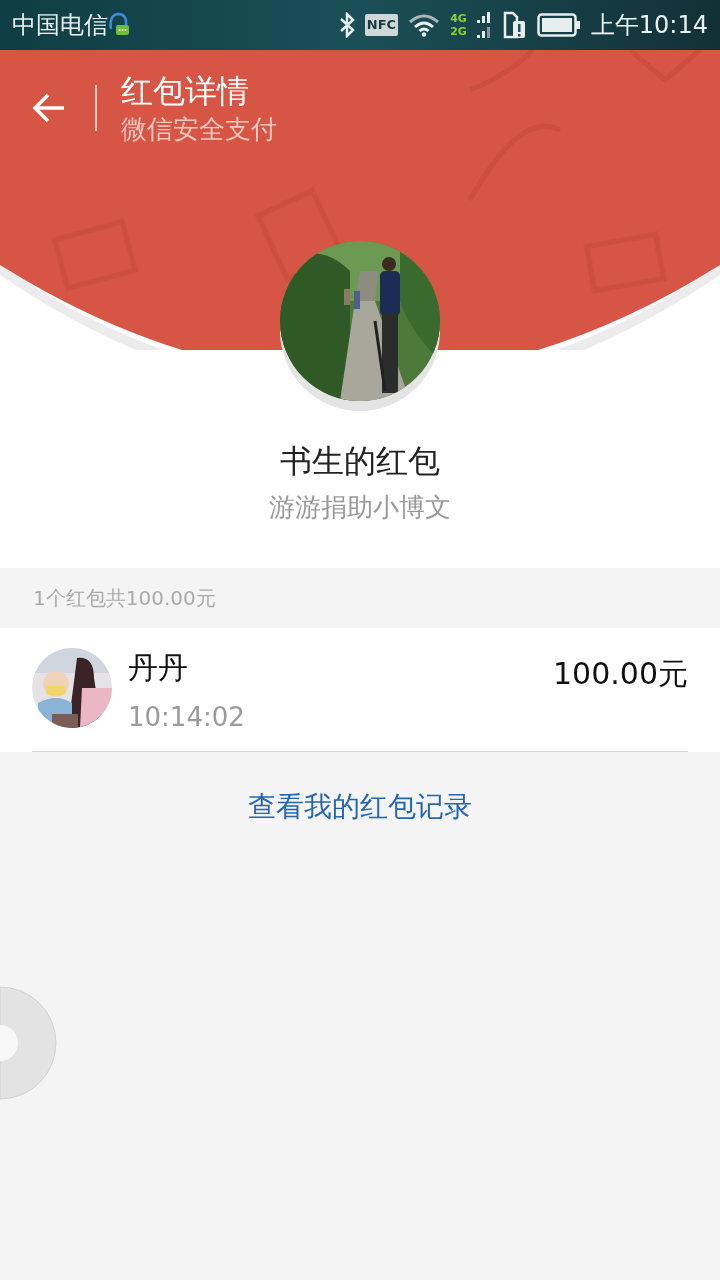 The width and height of the screenshot is (720, 1280). What do you see at coordinates (360, 507) in the screenshot?
I see `greeting-message: 游游捐助小博文` at bounding box center [360, 507].